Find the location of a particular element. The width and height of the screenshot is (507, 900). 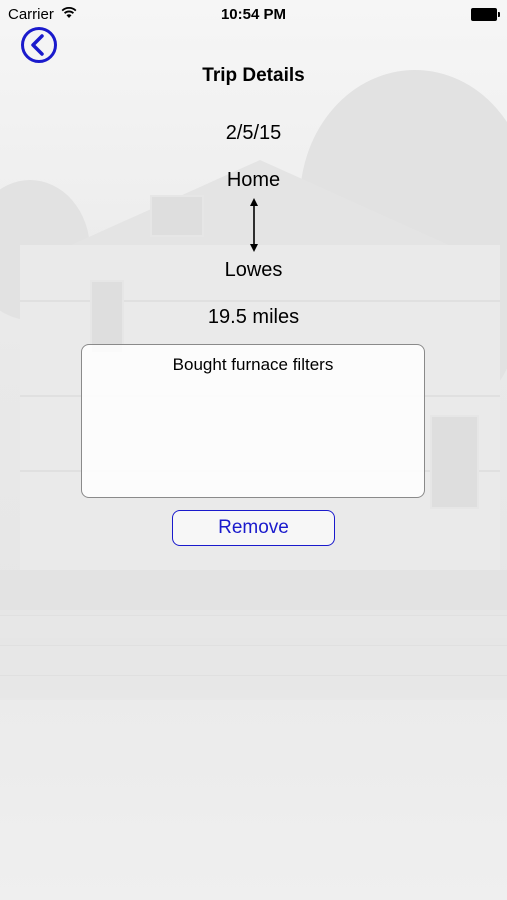

clock: 10:54 PM is located at coordinates (253, 14).